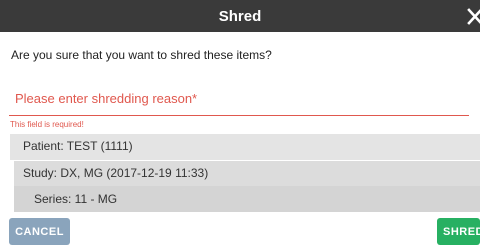  What do you see at coordinates (39, 231) in the screenshot?
I see `cancel-button: CANCEL` at bounding box center [39, 231].